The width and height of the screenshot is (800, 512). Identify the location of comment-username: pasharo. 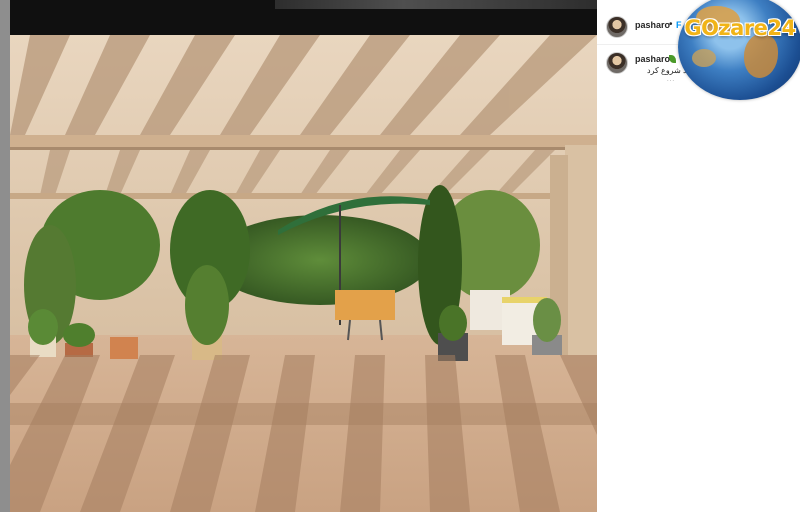
(652, 59).